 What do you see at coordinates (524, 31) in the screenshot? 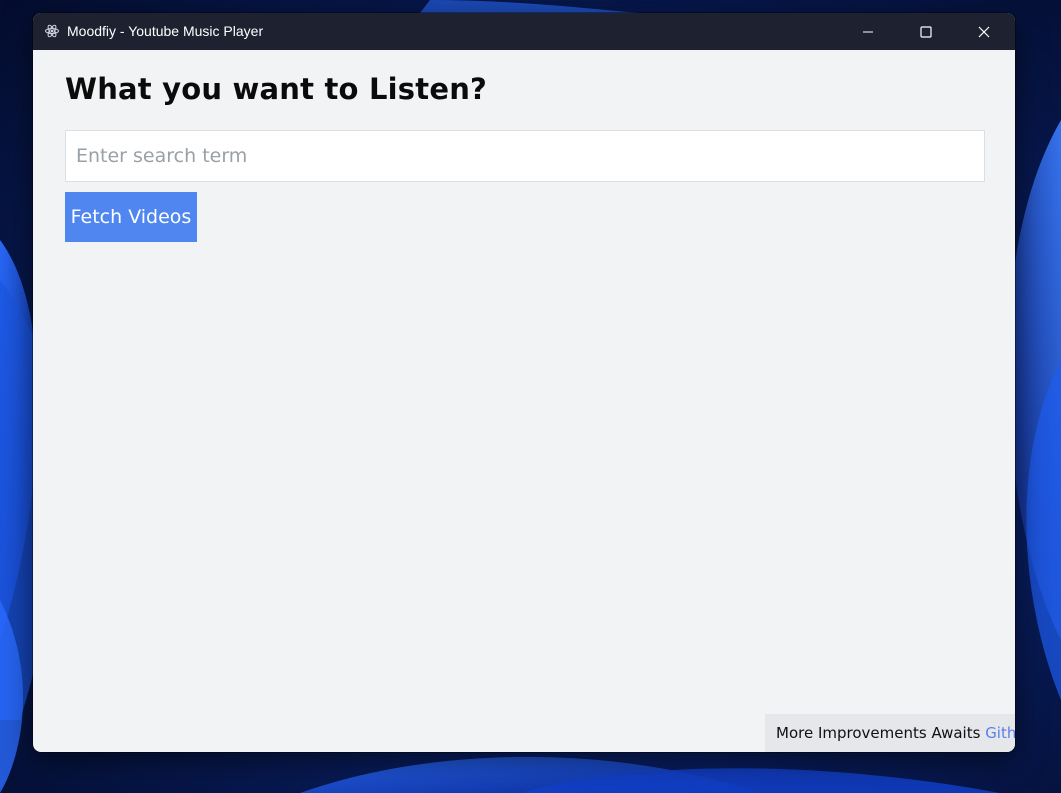
I see `title-bar: Moodfiy - Youtube Music Player` at bounding box center [524, 31].